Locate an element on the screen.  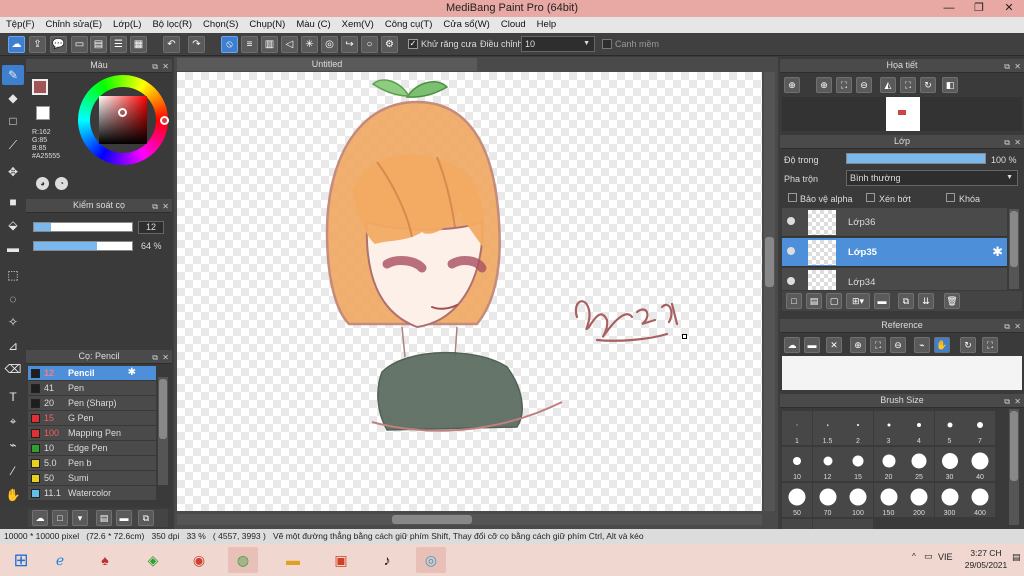
reset-view-icon: ⛶ is located at coordinates (908, 85).